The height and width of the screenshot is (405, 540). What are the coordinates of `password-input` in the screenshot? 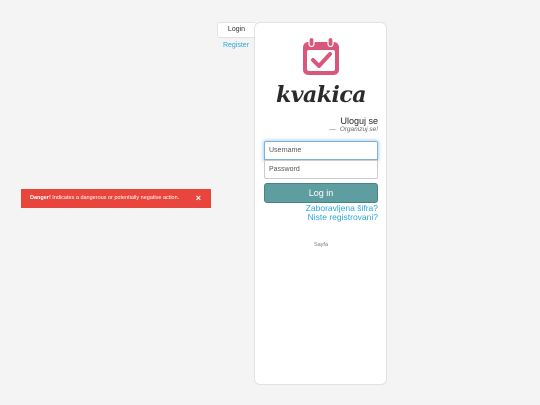 It's located at (321, 169).